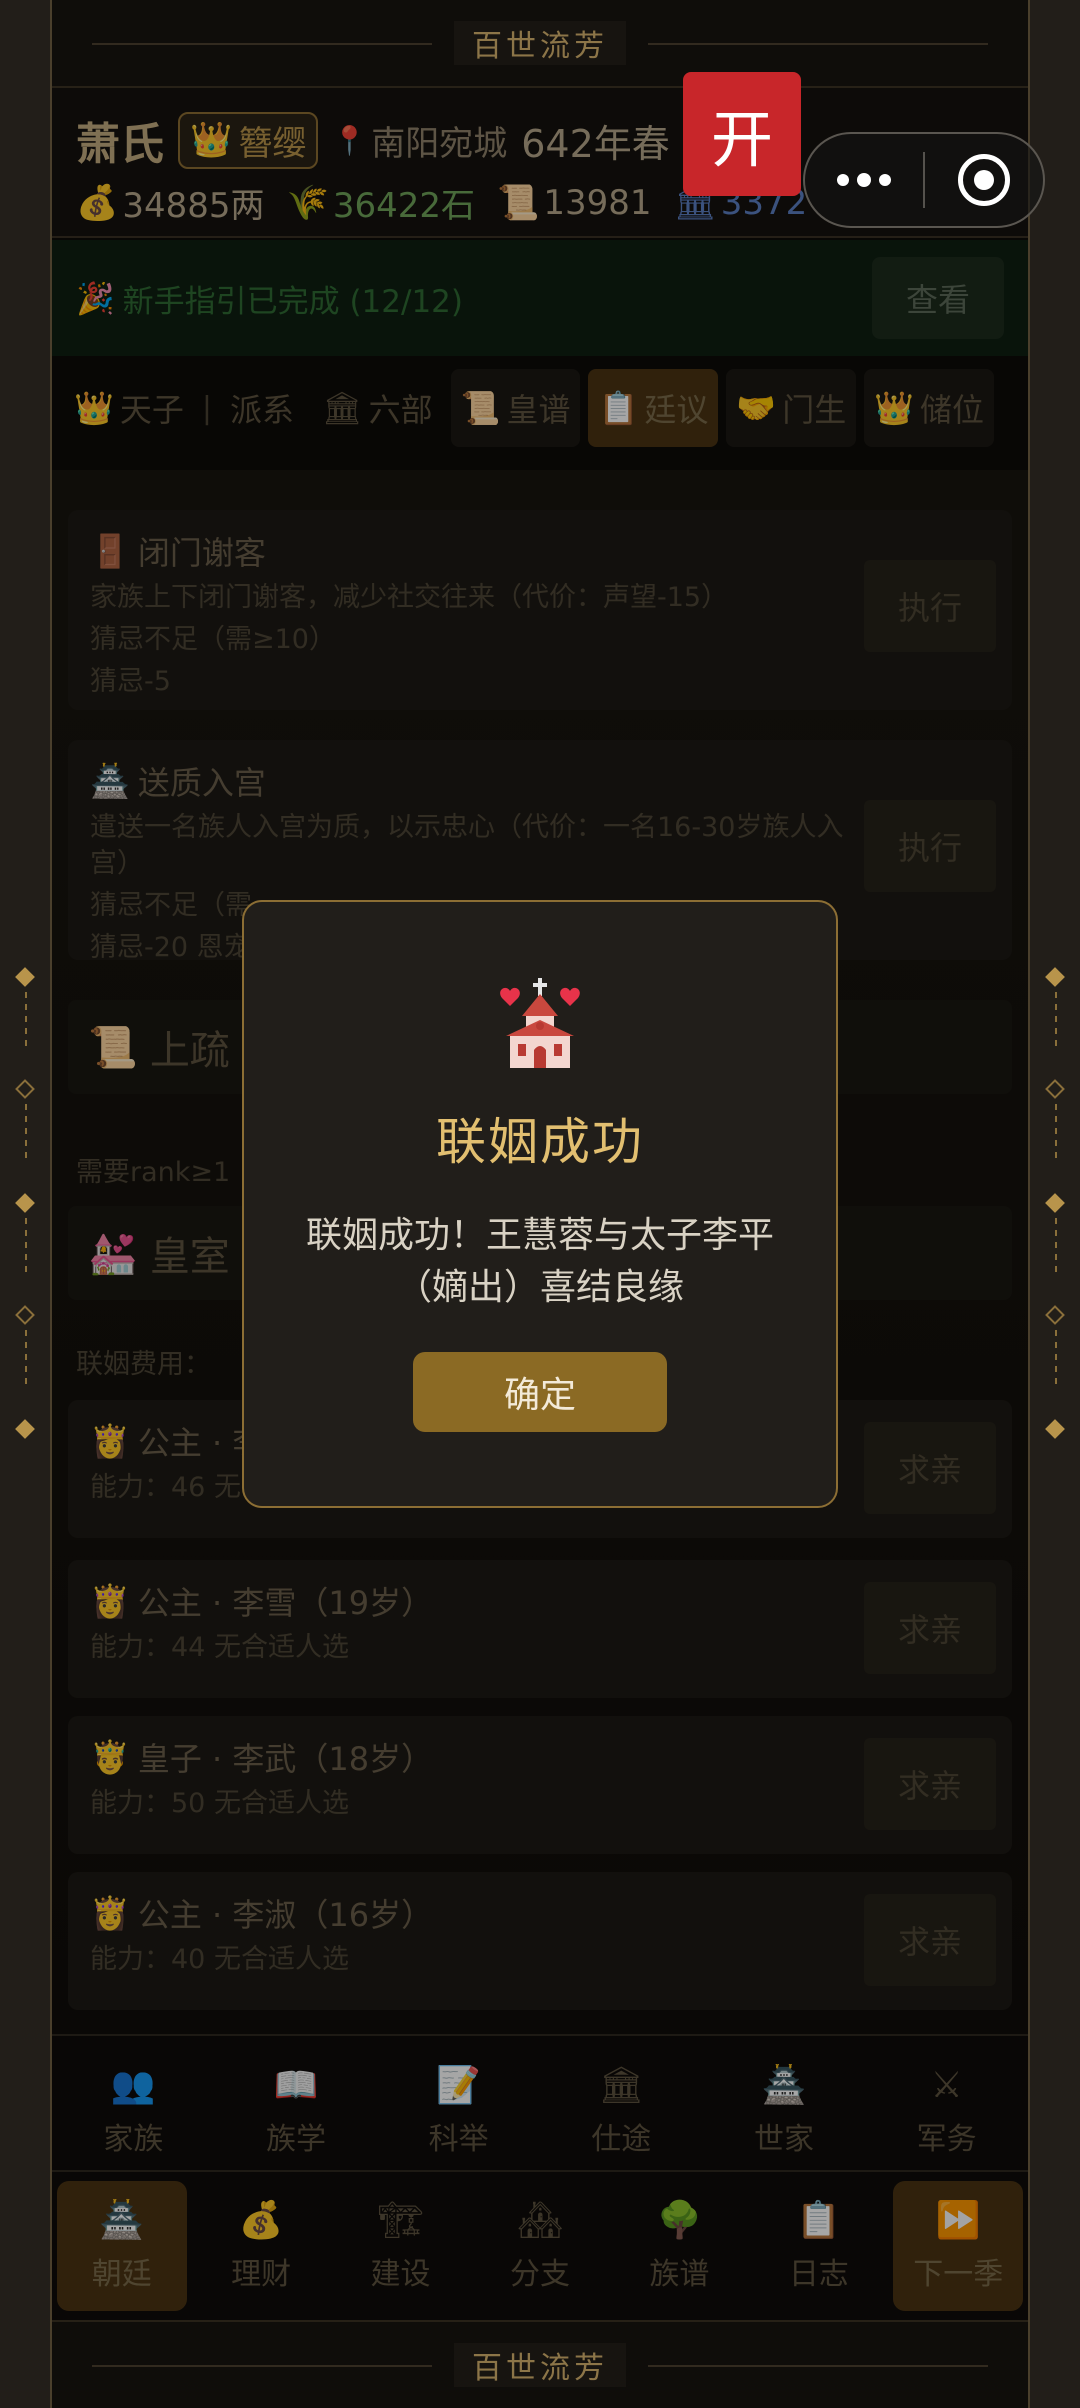 This screenshot has height=2408, width=1080. I want to click on right-rail, so click(1054, 1204).